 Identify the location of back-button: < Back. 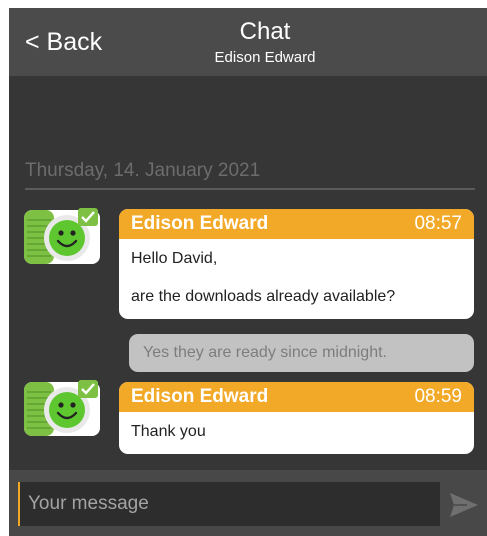
(63, 42).